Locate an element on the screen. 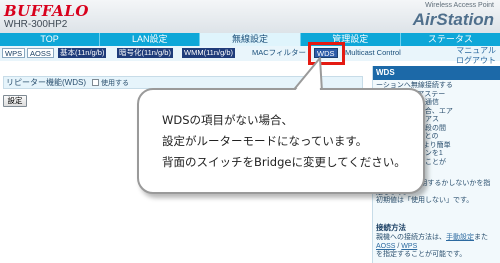 The width and height of the screenshot is (500, 263). use-checkbox-label: 使用する is located at coordinates (115, 83).